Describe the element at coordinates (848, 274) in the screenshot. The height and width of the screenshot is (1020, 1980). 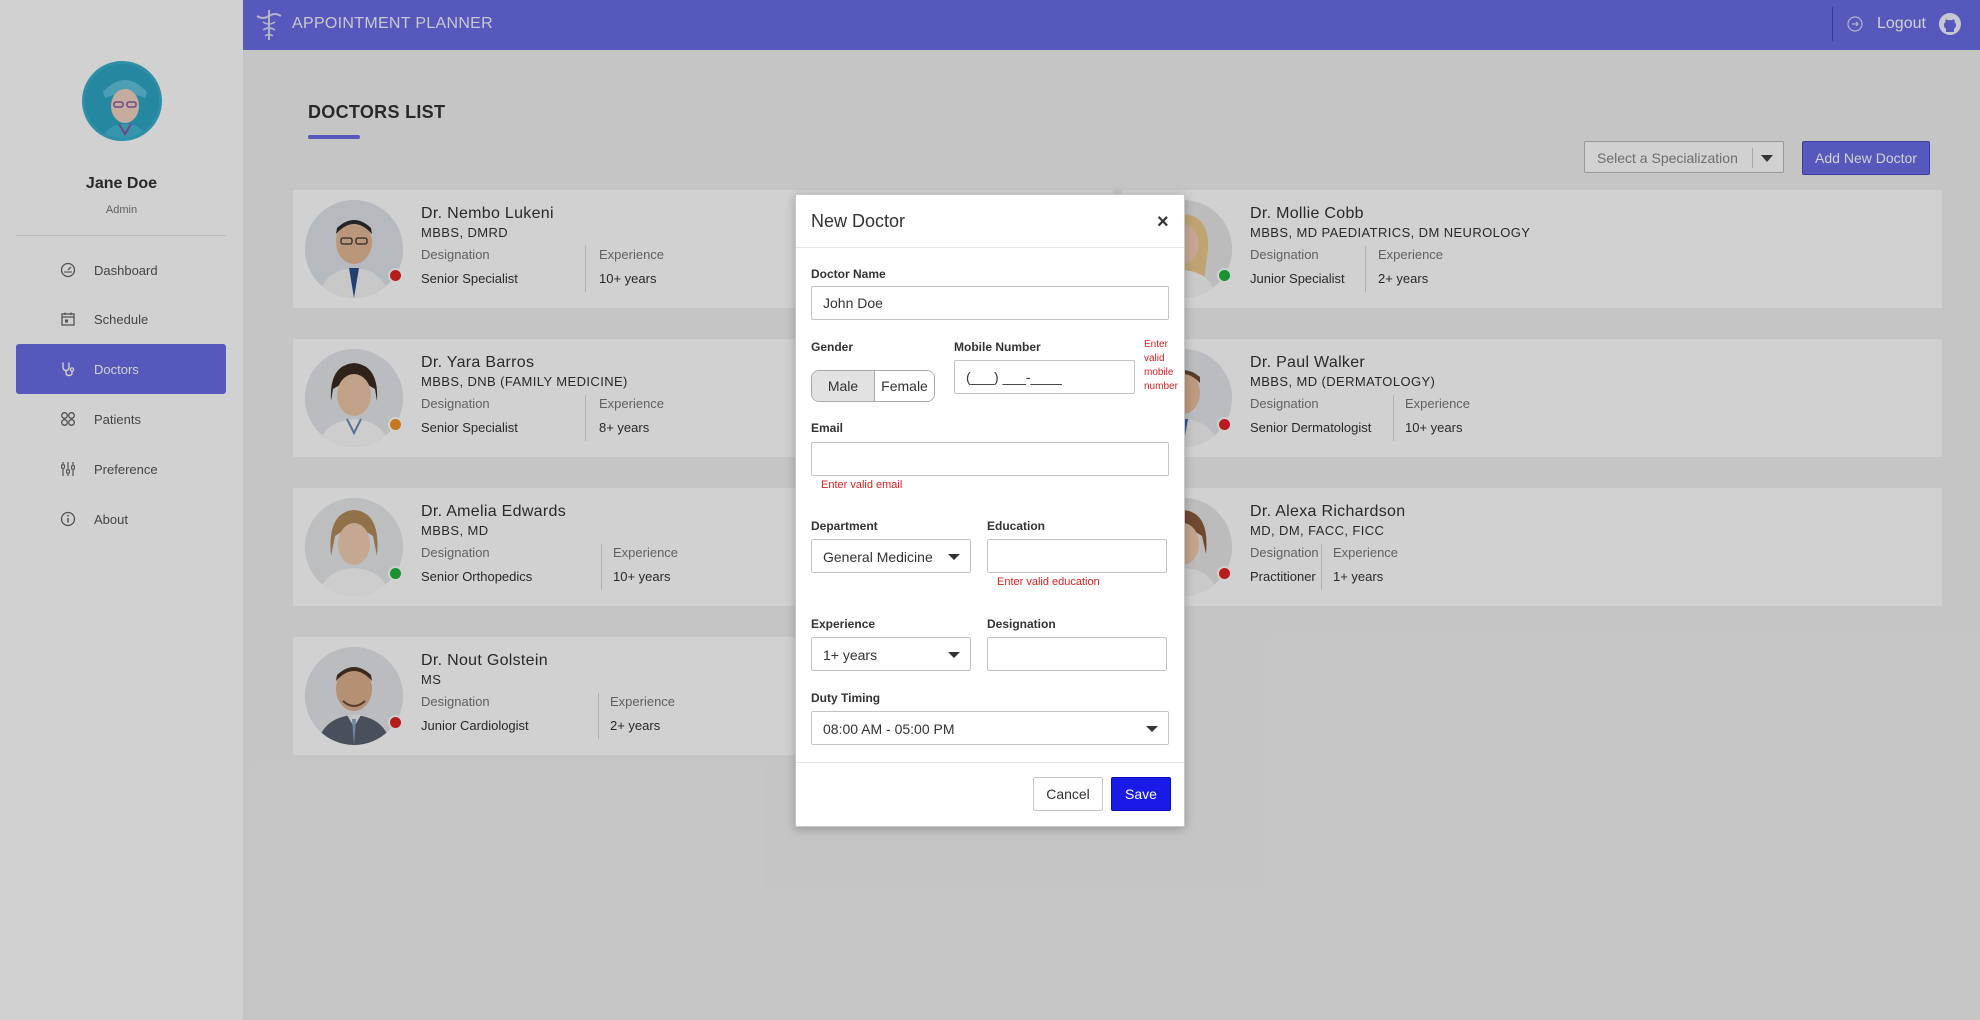
I see `doctor-name-label: Doctor Name` at that location.